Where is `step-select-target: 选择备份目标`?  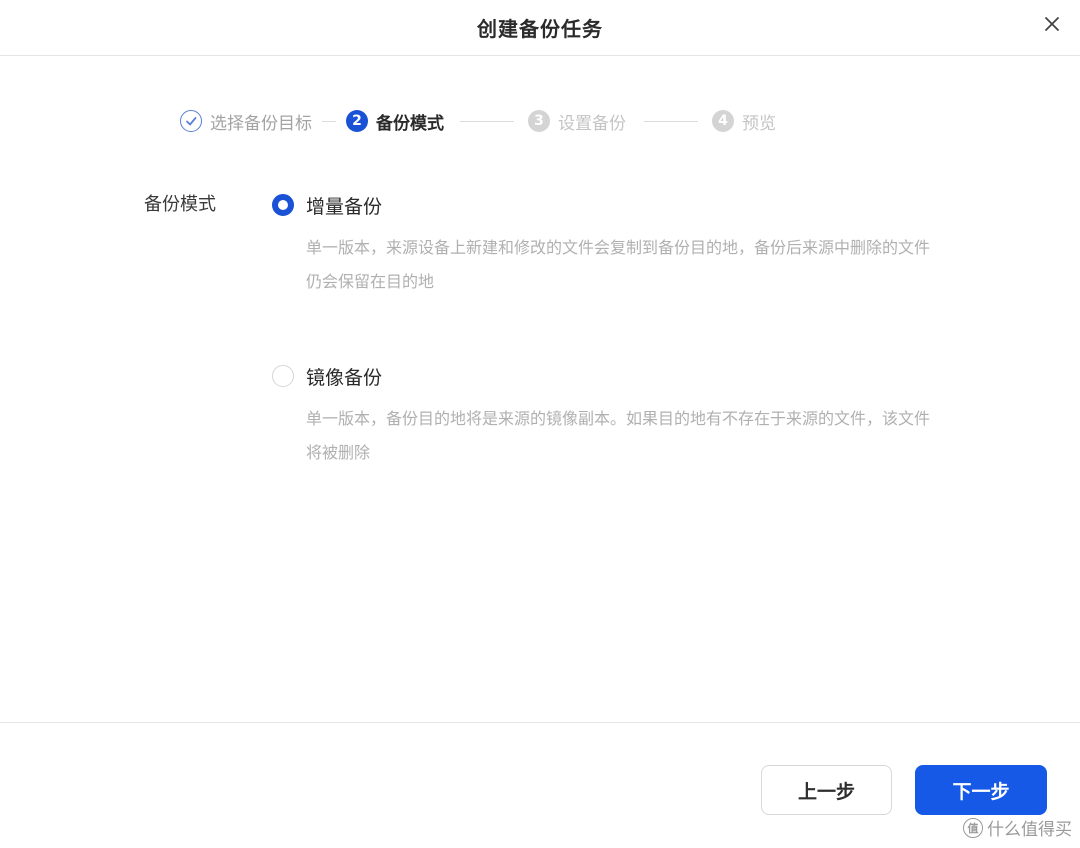 step-select-target: 选择备份目标 is located at coordinates (246, 121).